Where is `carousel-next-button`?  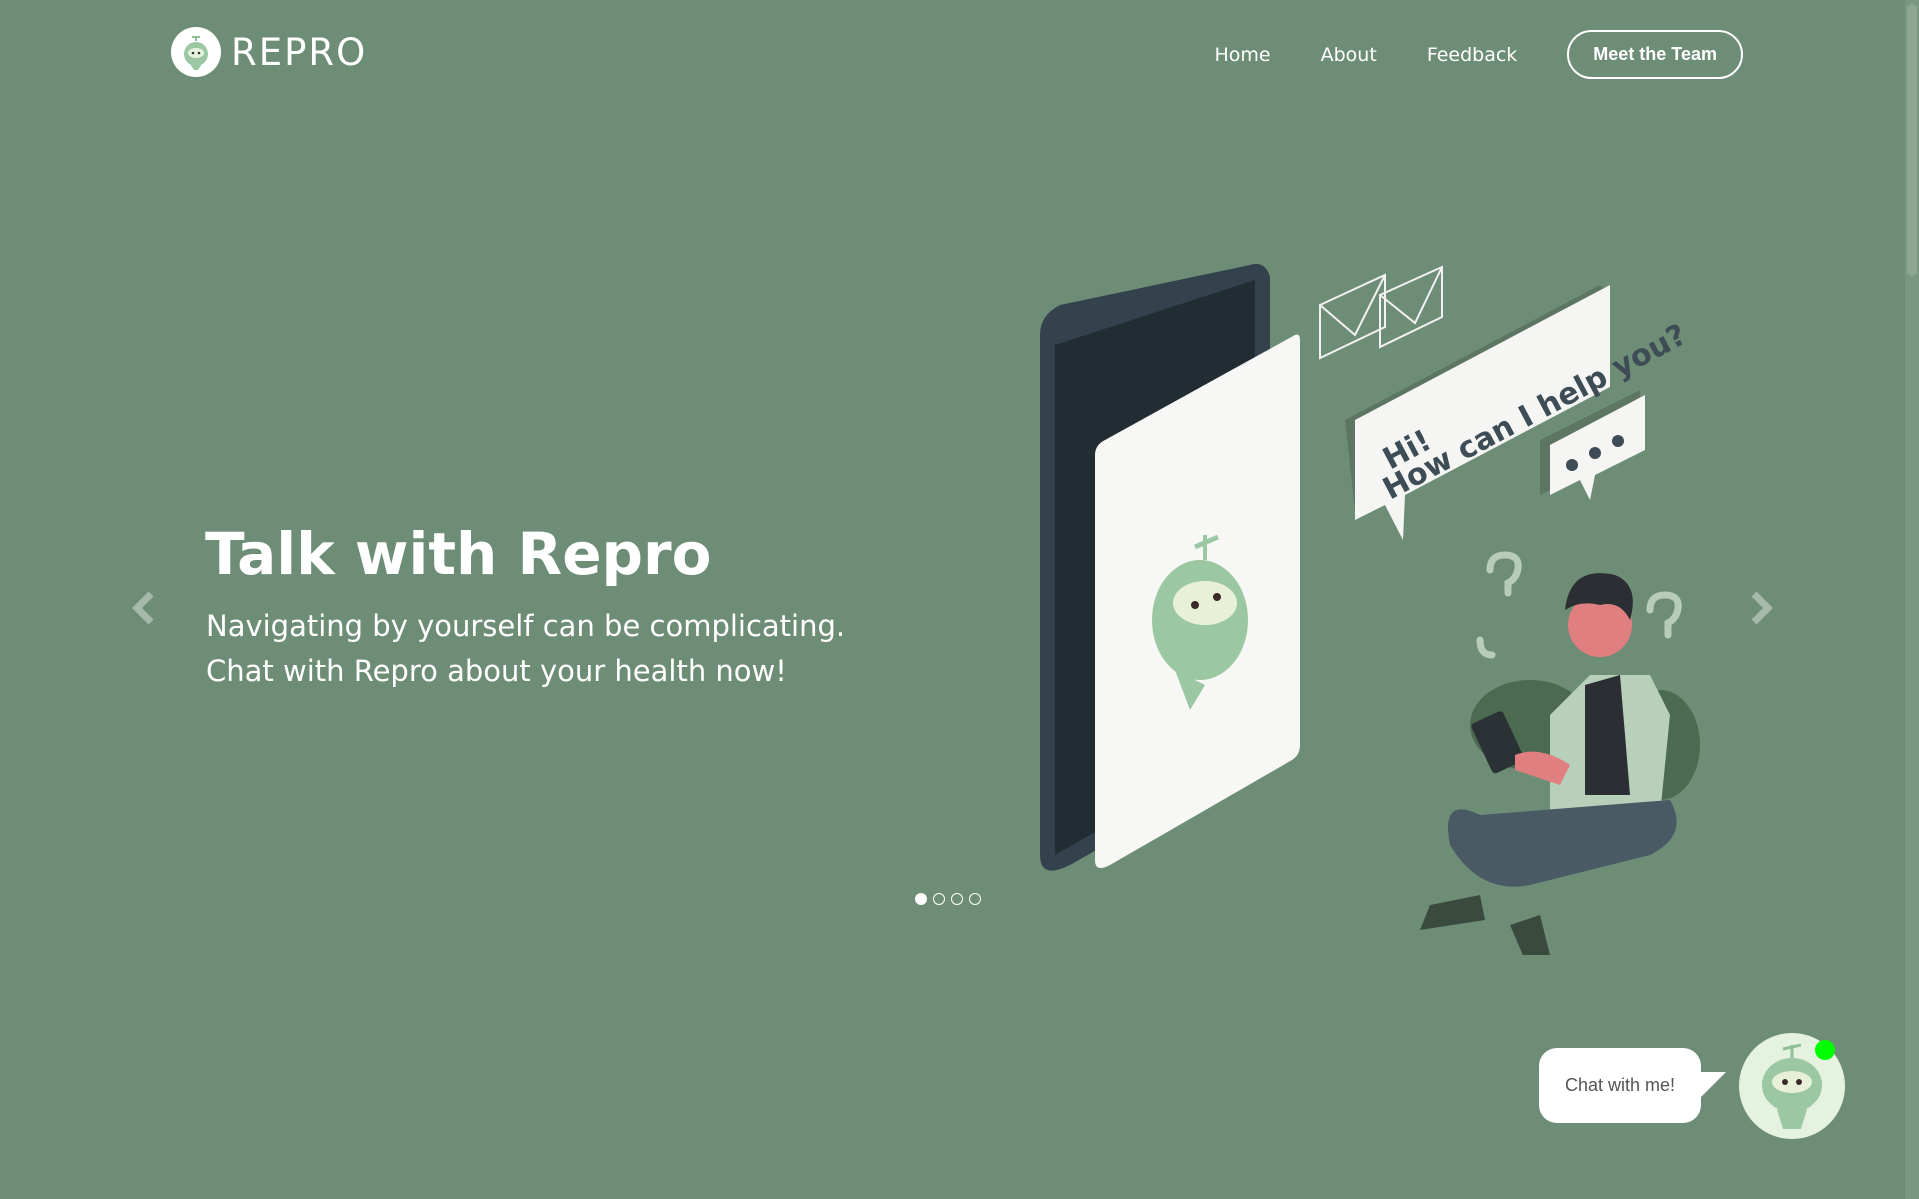
carousel-next-button is located at coordinates (1760, 608).